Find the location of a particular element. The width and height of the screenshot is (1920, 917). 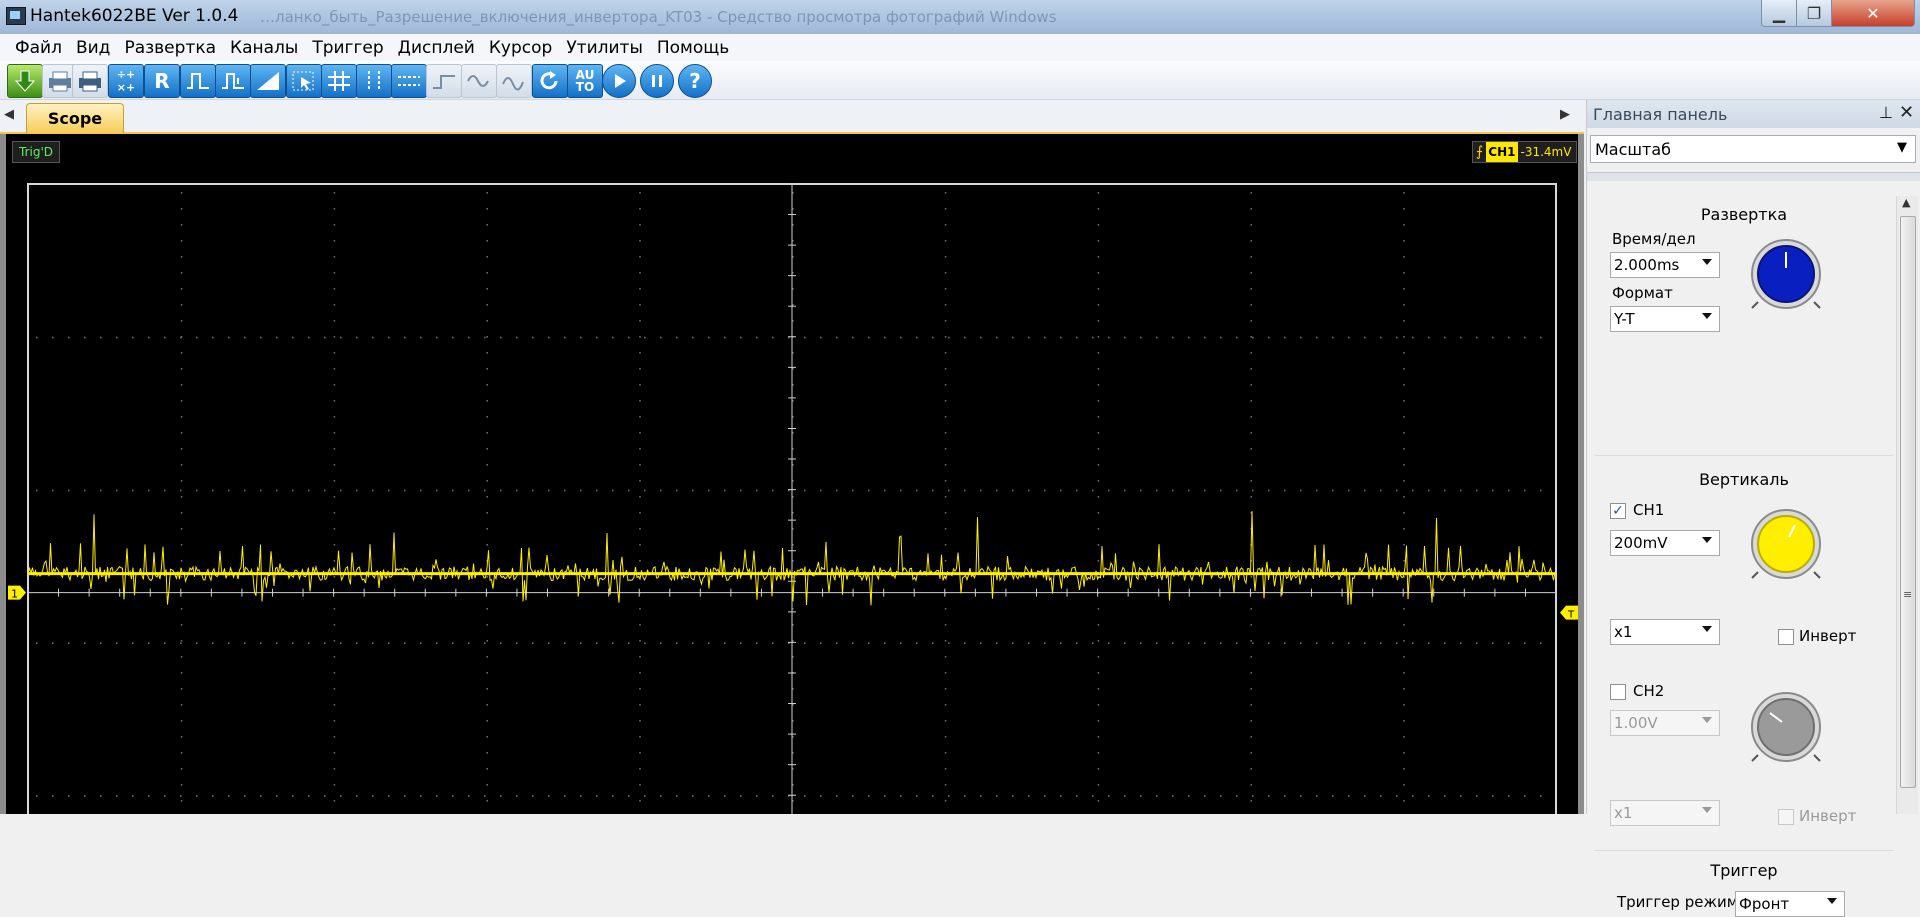

cursor-select-icon is located at coordinates (303, 81).